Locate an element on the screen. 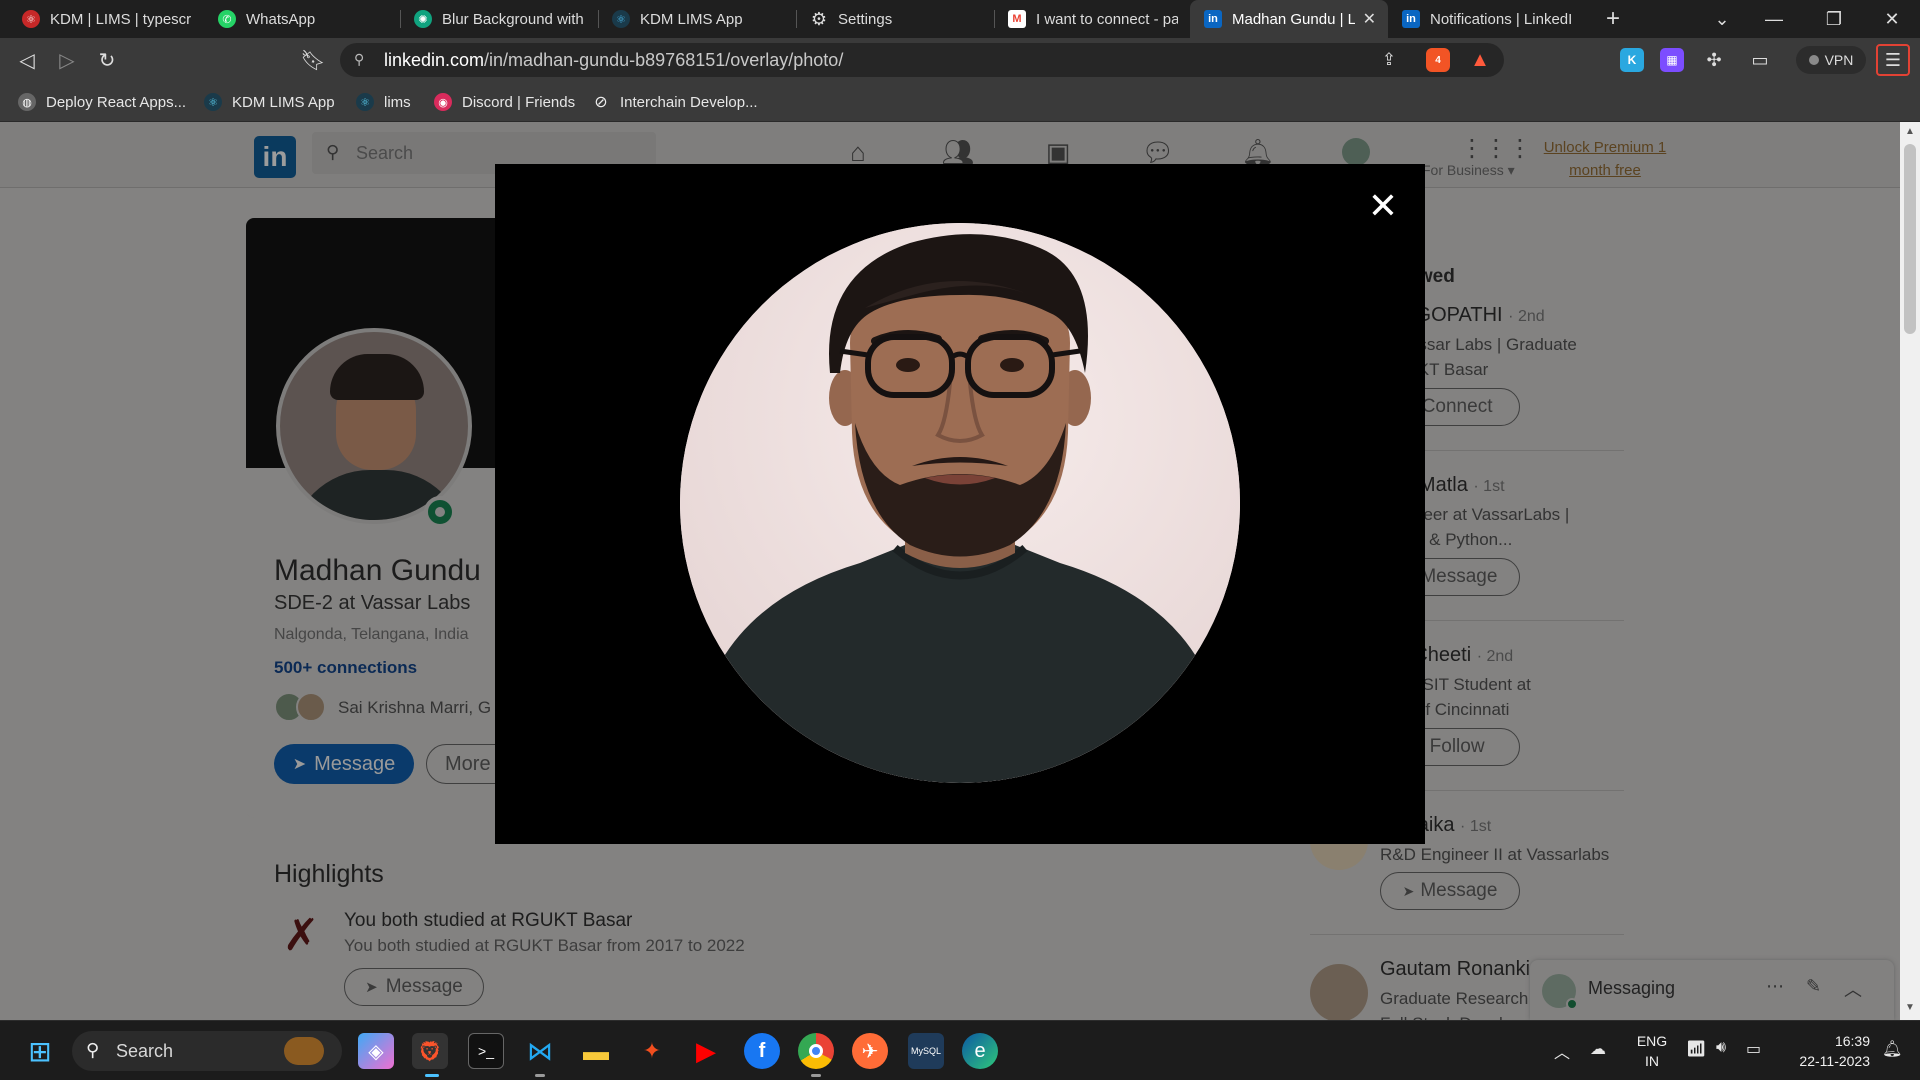  discord-icon: ◉ is located at coordinates (443, 102).